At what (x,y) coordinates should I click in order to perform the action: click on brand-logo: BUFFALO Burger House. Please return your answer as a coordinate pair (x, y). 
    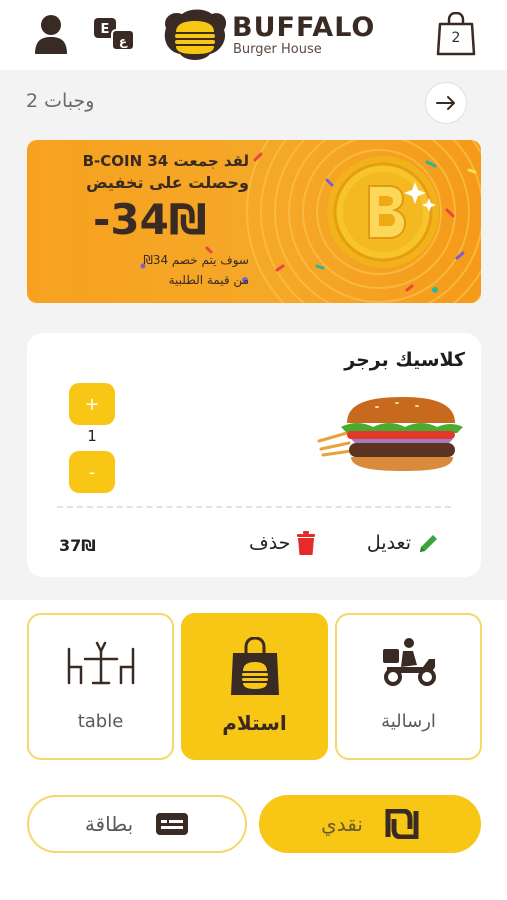
    Looking at the image, I should click on (267, 35).